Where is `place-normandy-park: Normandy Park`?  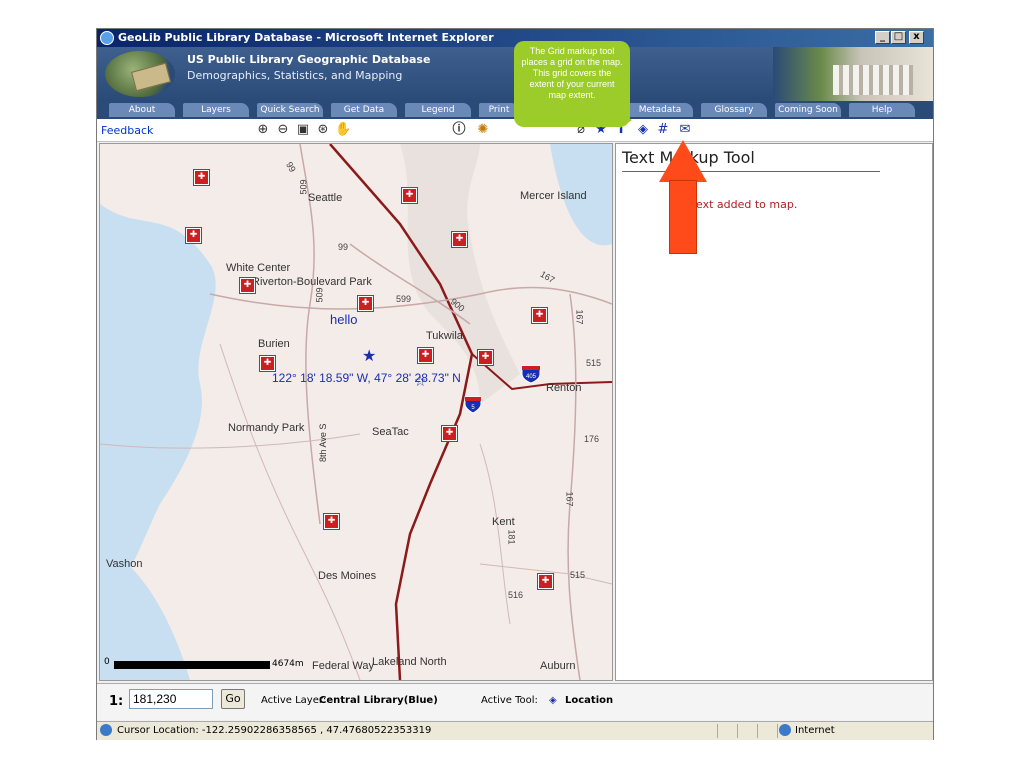 place-normandy-park: Normandy Park is located at coordinates (266, 428).